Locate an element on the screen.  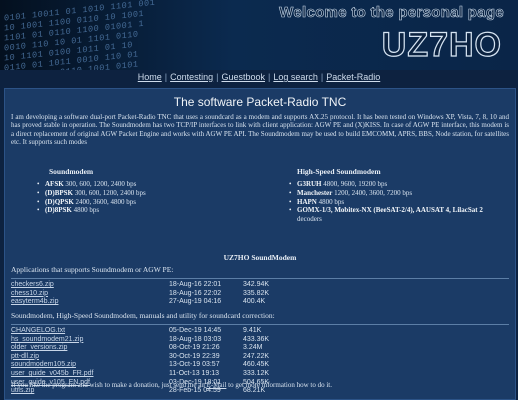
file-size: 342.94K is located at coordinates (256, 284).